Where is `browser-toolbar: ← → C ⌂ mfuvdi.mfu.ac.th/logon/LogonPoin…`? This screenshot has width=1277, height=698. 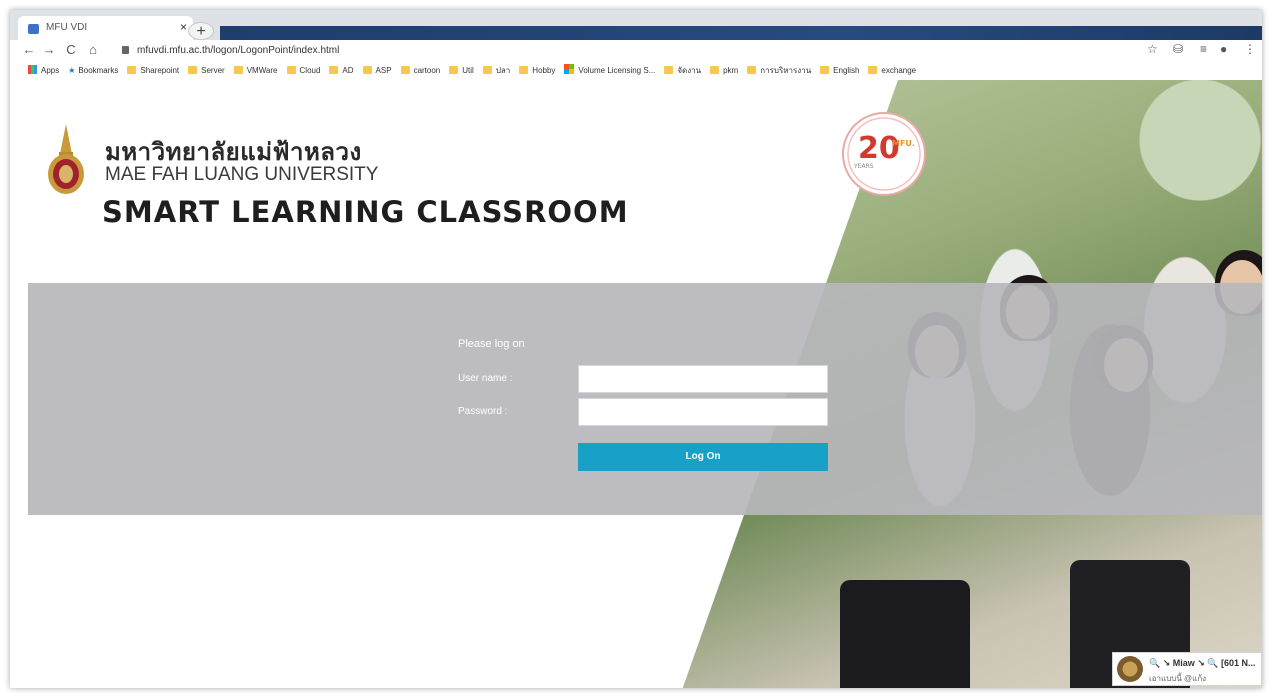
browser-toolbar: ← → C ⌂ mfuvdi.mfu.ac.th/logon/LogonPoin… is located at coordinates (636, 51).